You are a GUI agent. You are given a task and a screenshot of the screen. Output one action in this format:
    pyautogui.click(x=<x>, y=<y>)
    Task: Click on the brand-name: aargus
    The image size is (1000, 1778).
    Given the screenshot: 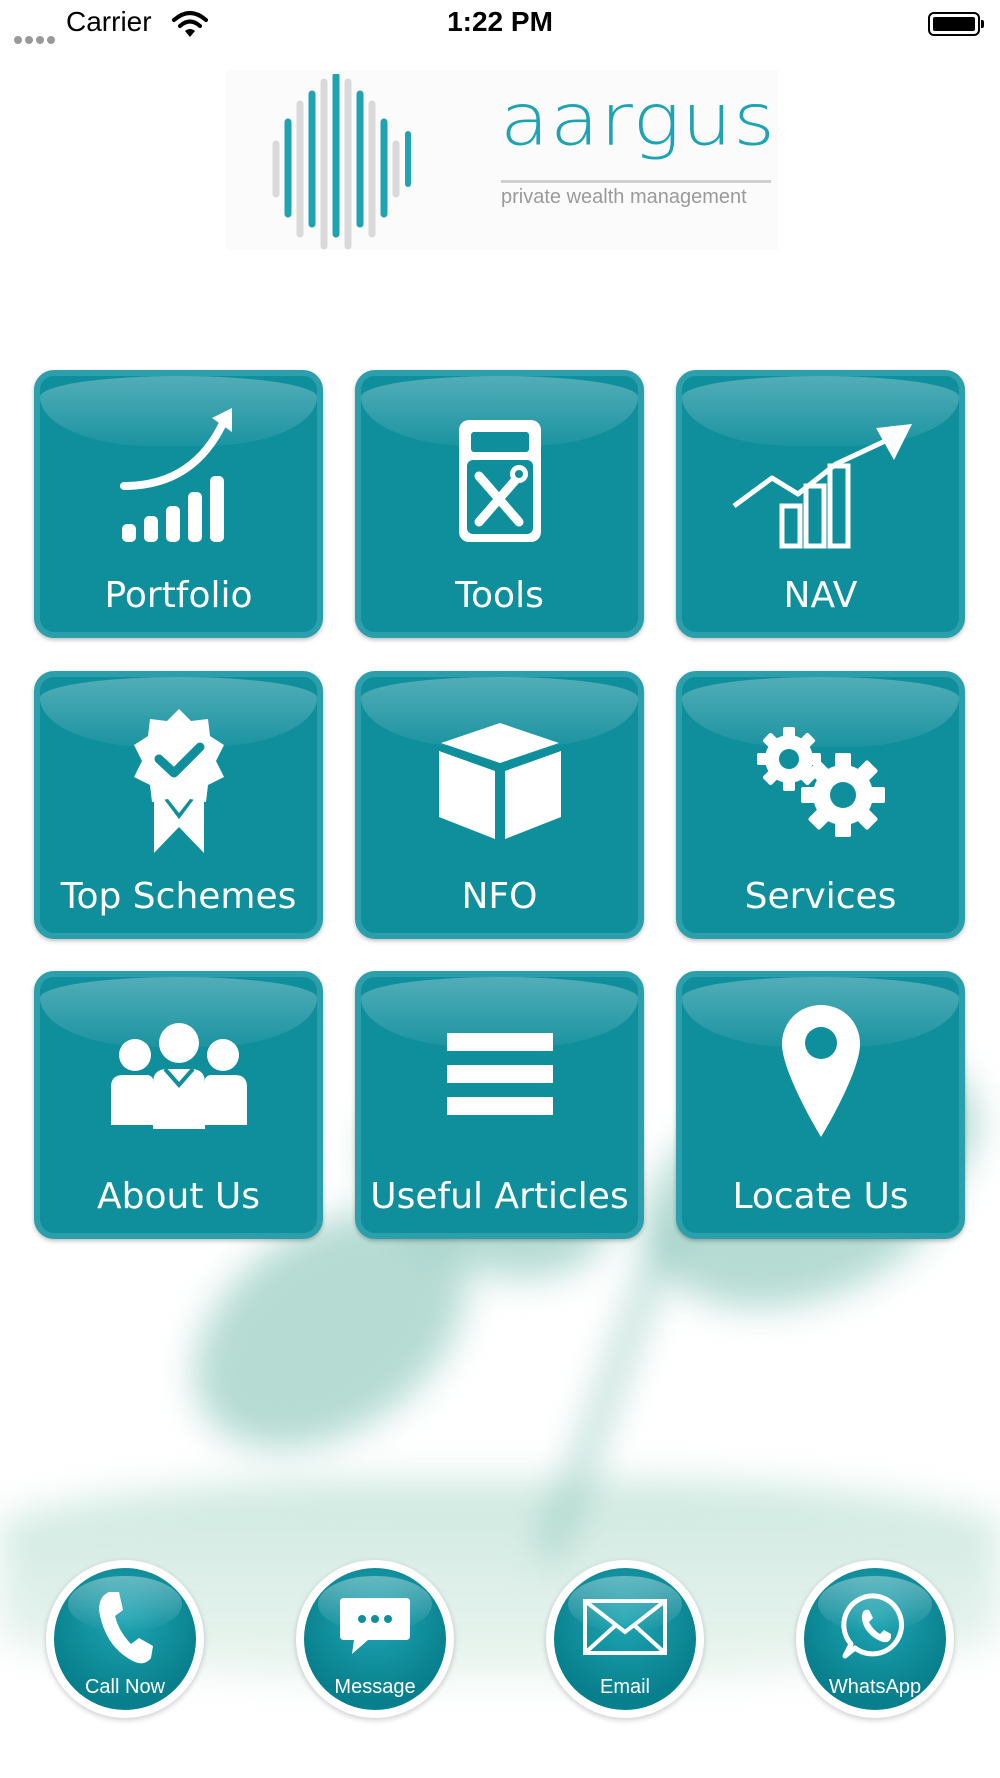 What is the action you would take?
    pyautogui.click(x=638, y=119)
    